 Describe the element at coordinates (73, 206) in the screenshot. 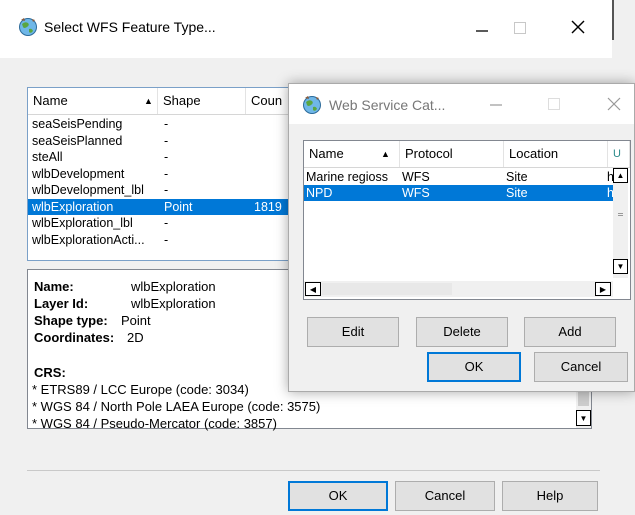

I see `cell-name: wlbExploration` at that location.